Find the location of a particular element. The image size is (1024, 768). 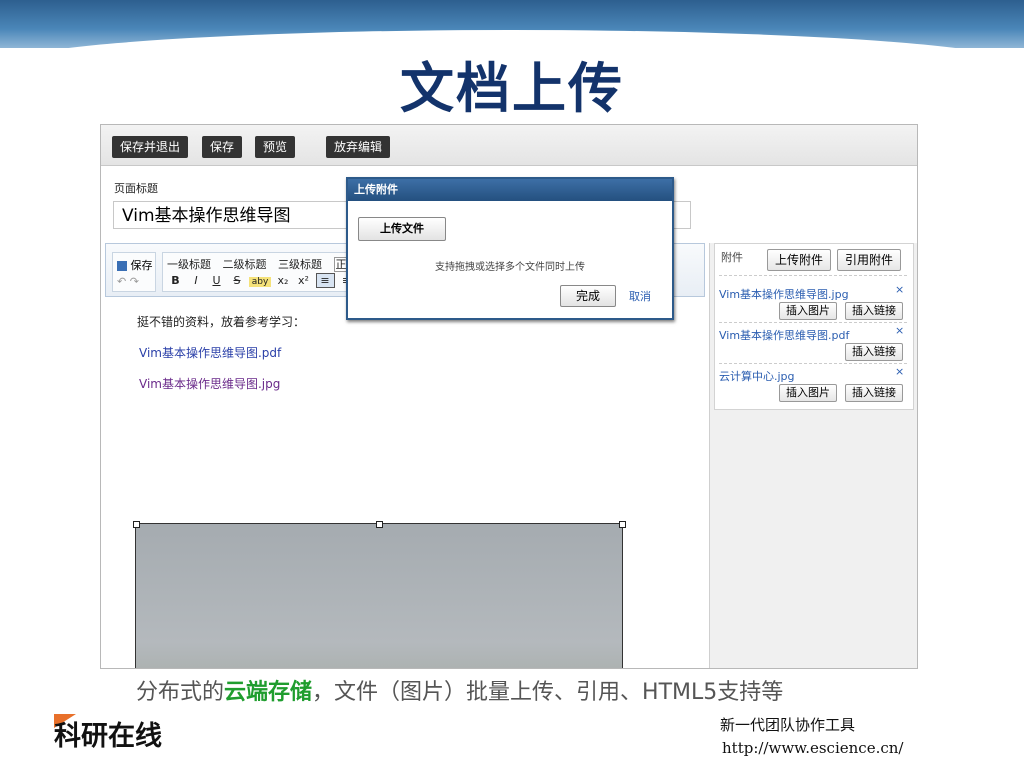

jpg-link: Vim基本操作思维导图.jpg is located at coordinates (209, 383).